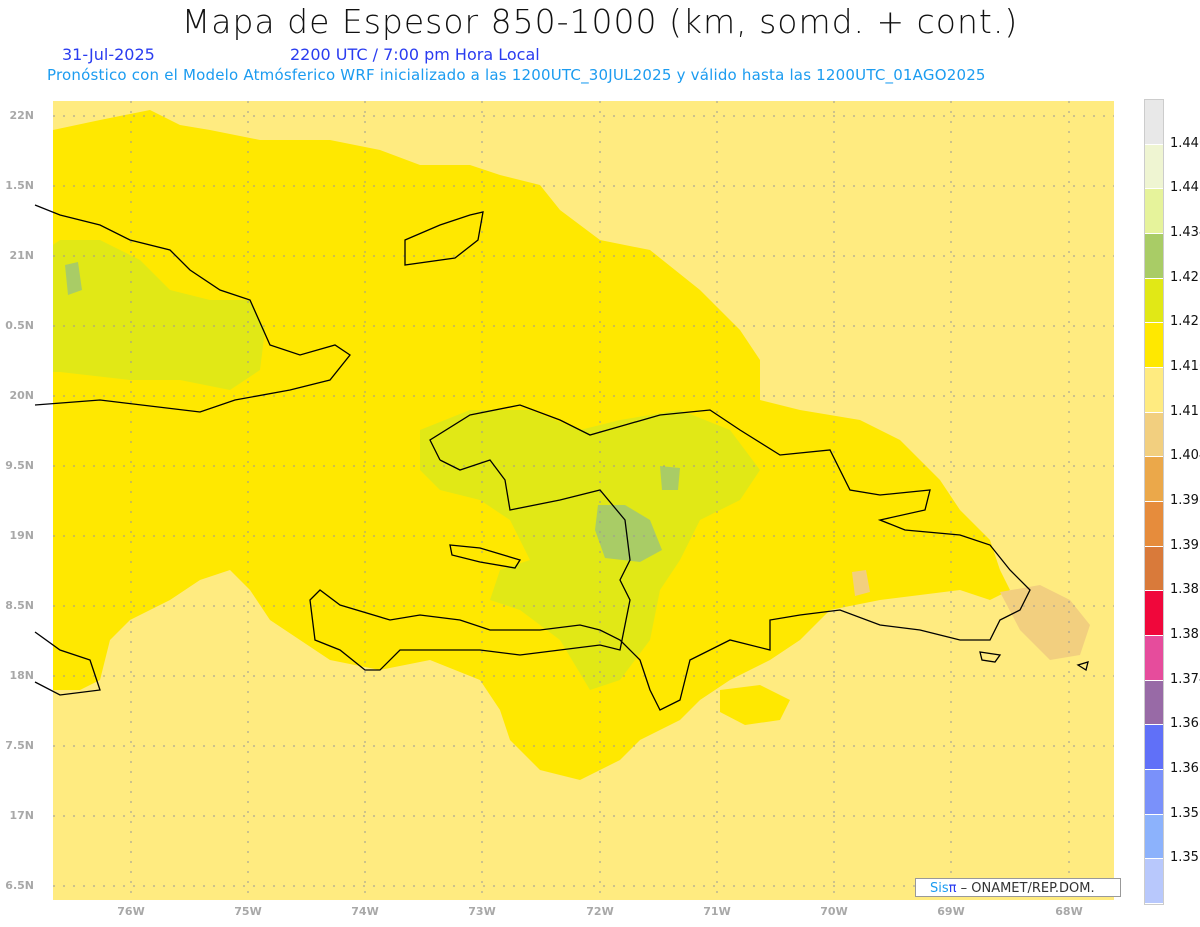  I want to click on colorbar-label: 1.362, so click(1185, 768).